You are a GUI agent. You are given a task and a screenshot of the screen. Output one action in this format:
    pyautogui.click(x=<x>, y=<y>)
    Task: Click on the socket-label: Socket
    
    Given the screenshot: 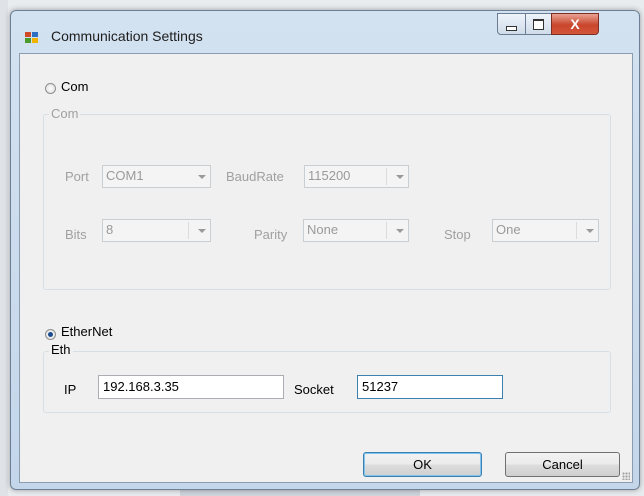 What is the action you would take?
    pyautogui.click(x=314, y=389)
    